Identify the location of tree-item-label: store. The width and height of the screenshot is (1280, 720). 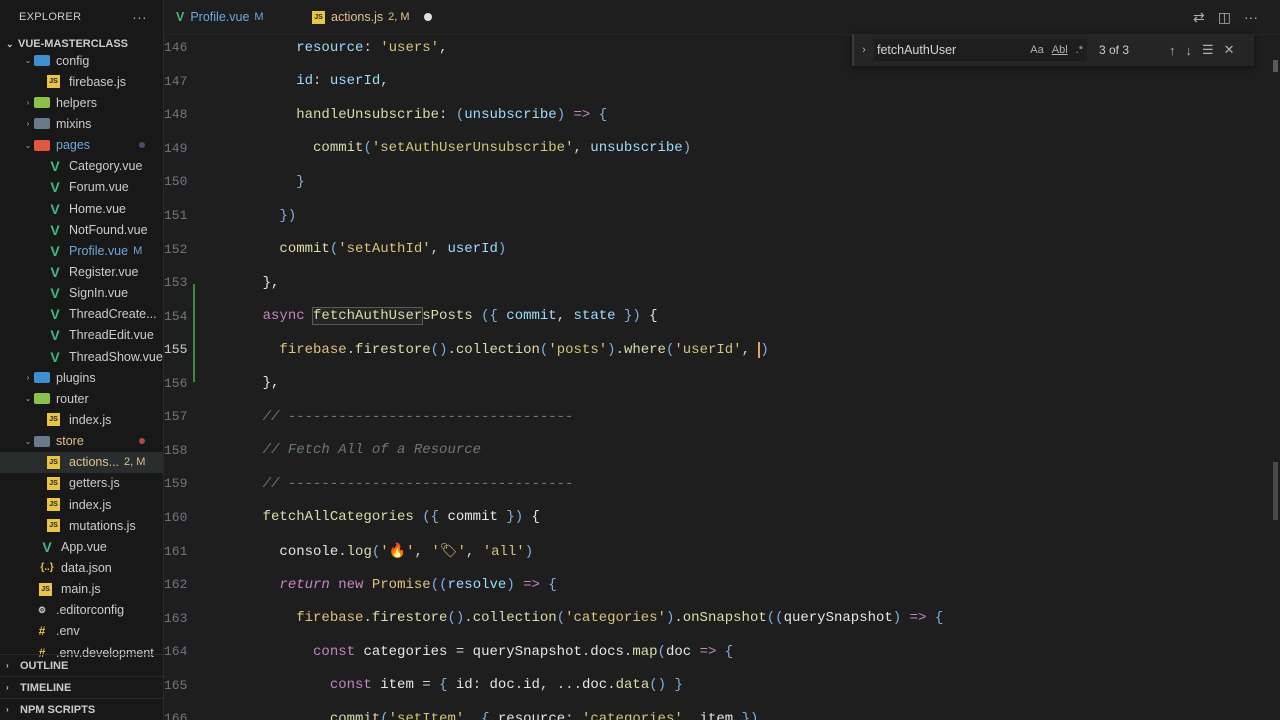
(70, 441).